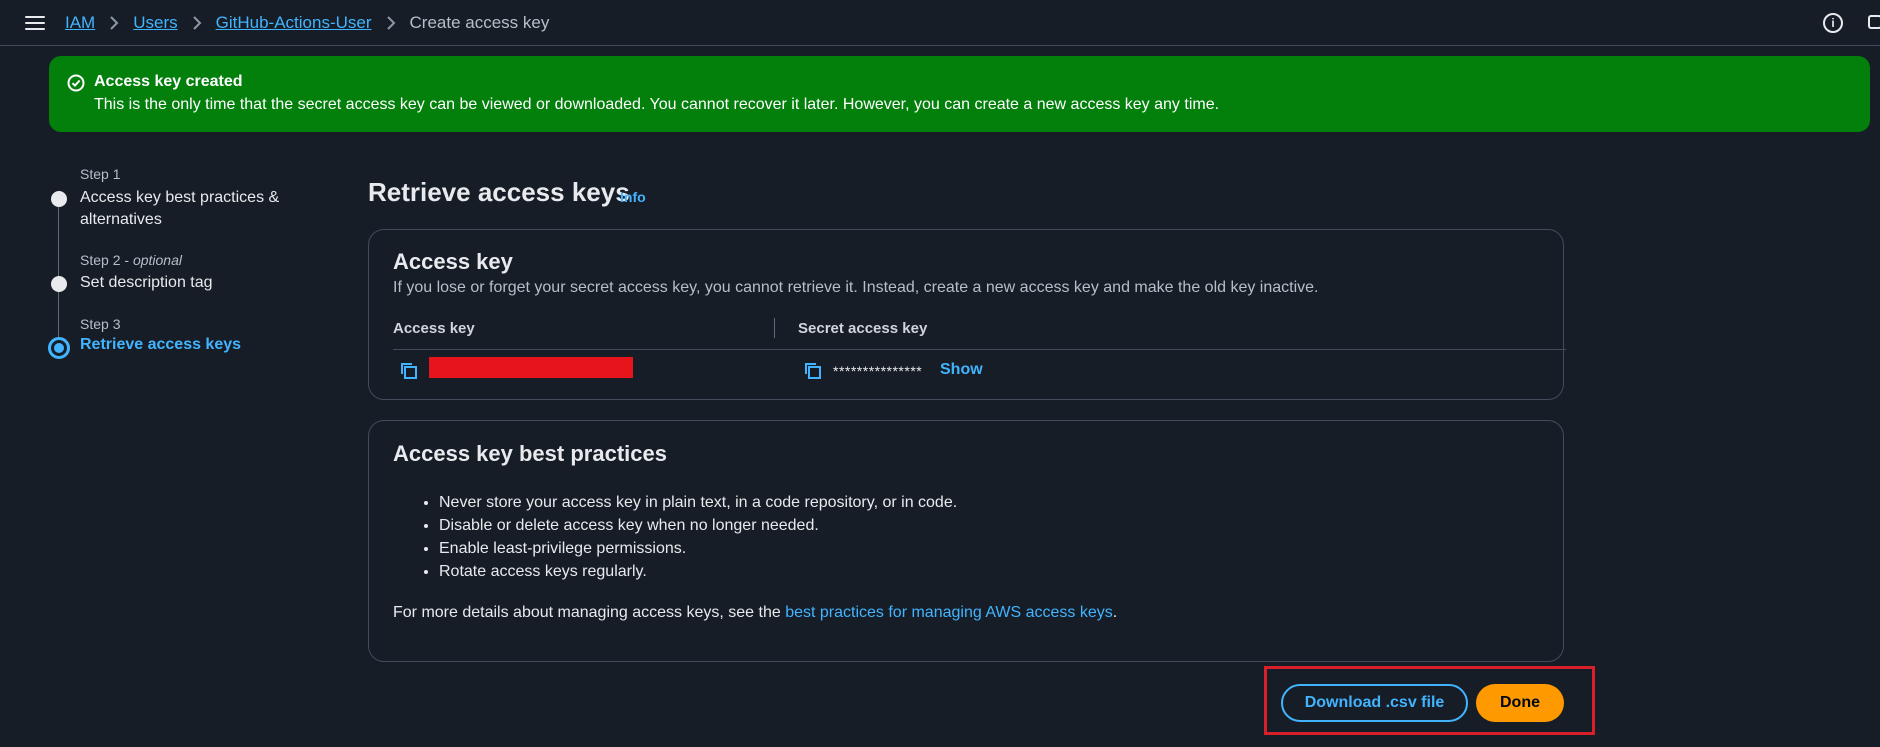 The image size is (1880, 747). What do you see at coordinates (1520, 703) in the screenshot?
I see `done-button: Done` at bounding box center [1520, 703].